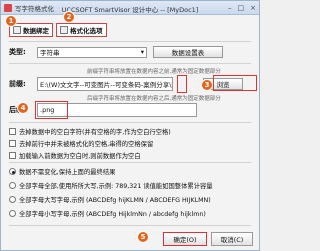 The width and height of the screenshot is (320, 251). I want to click on option-empty-data: 加载输入前数据为空白时,则前数据作为空白, so click(75, 155).